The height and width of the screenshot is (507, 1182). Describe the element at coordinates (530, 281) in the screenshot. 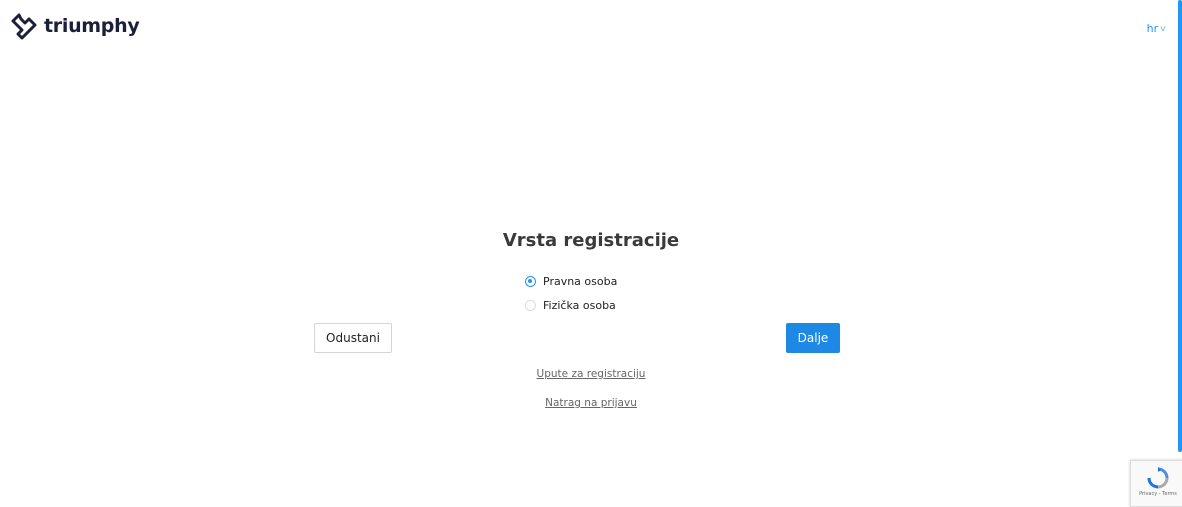

I see `radio-button-checked` at that location.